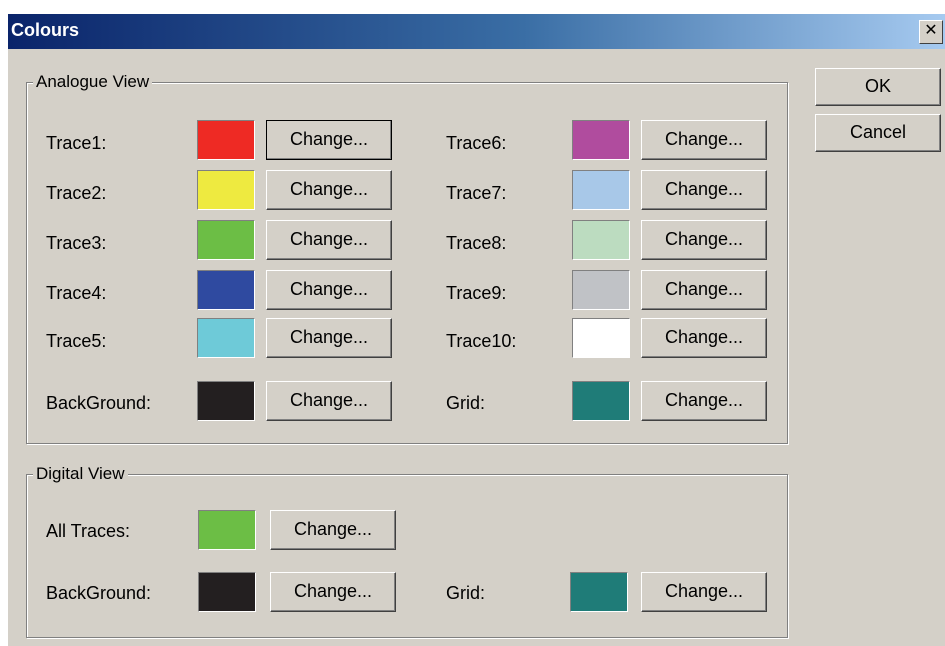 Image resolution: width=945 pixels, height=646 pixels. Describe the element at coordinates (76, 293) in the screenshot. I see `trace4-label: Trace4:` at that location.